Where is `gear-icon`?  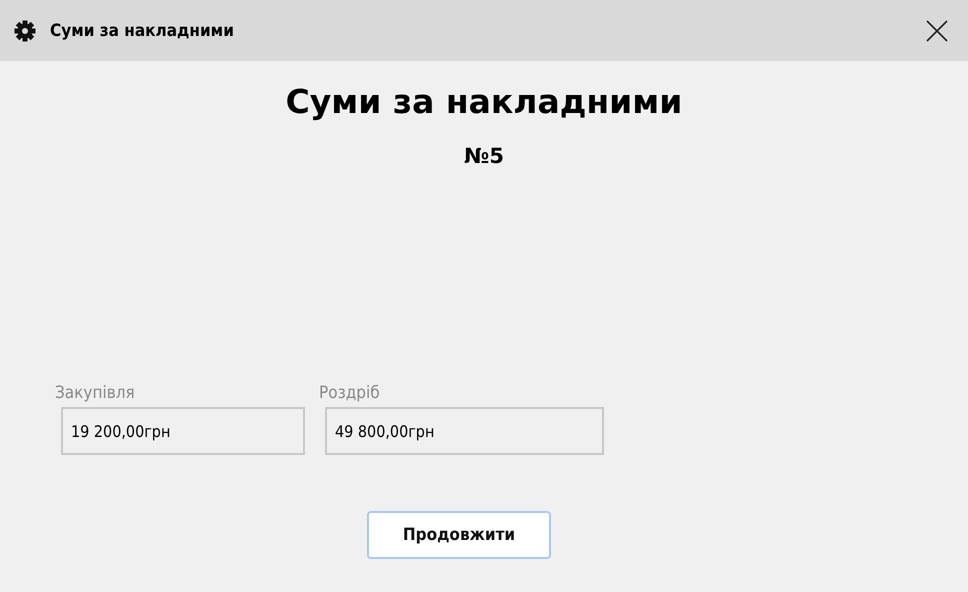
gear-icon is located at coordinates (25, 31).